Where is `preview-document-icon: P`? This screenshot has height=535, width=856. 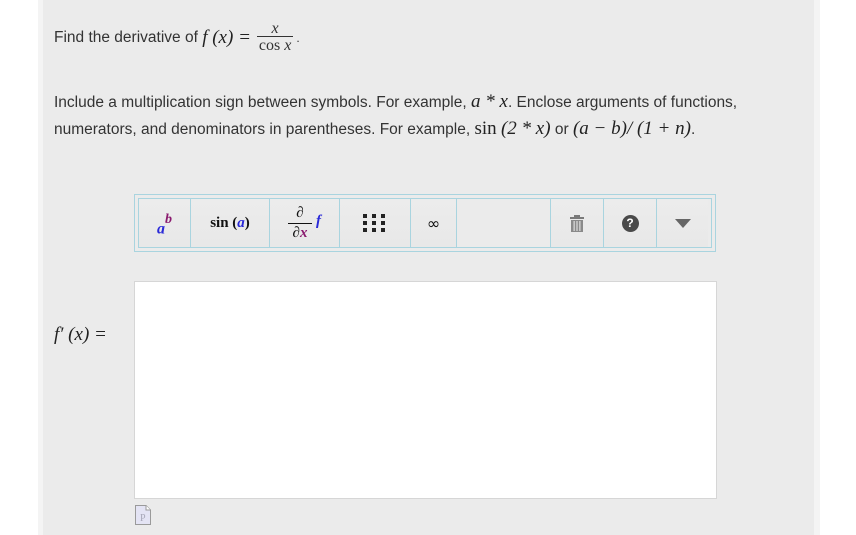 preview-document-icon: P is located at coordinates (143, 515).